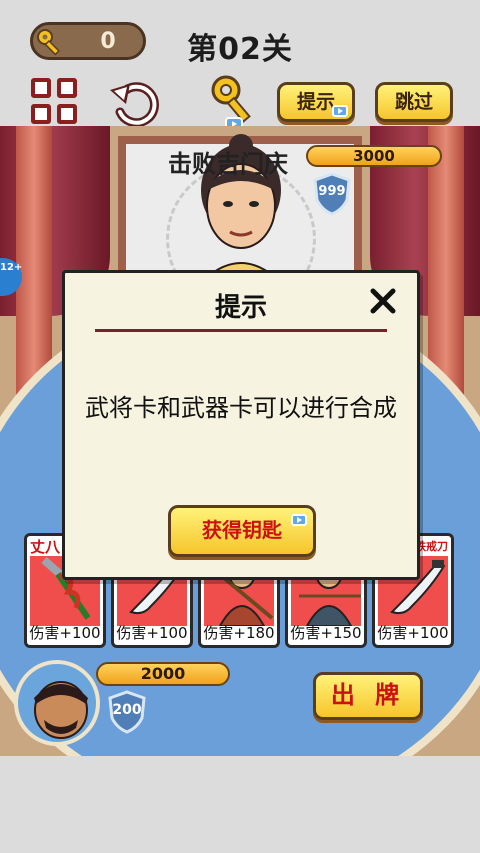 The height and width of the screenshot is (853, 480). Describe the element at coordinates (326, 633) in the screenshot. I see `card-damage: 伤害+150` at that location.